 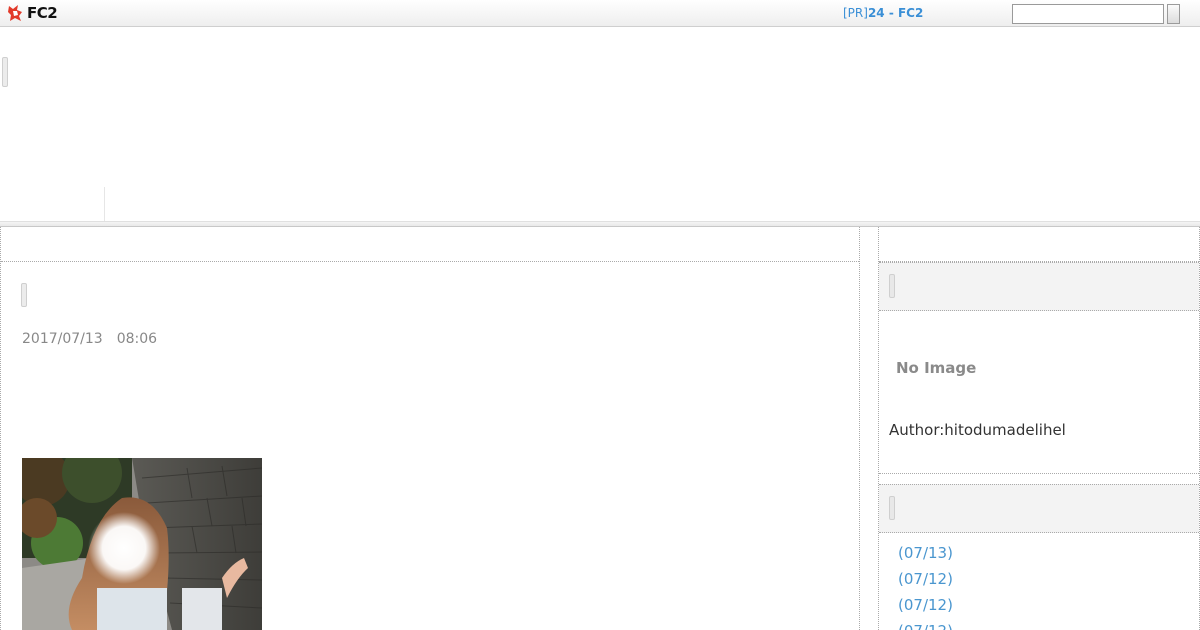 I want to click on main-top-row, so click(x=430, y=244).